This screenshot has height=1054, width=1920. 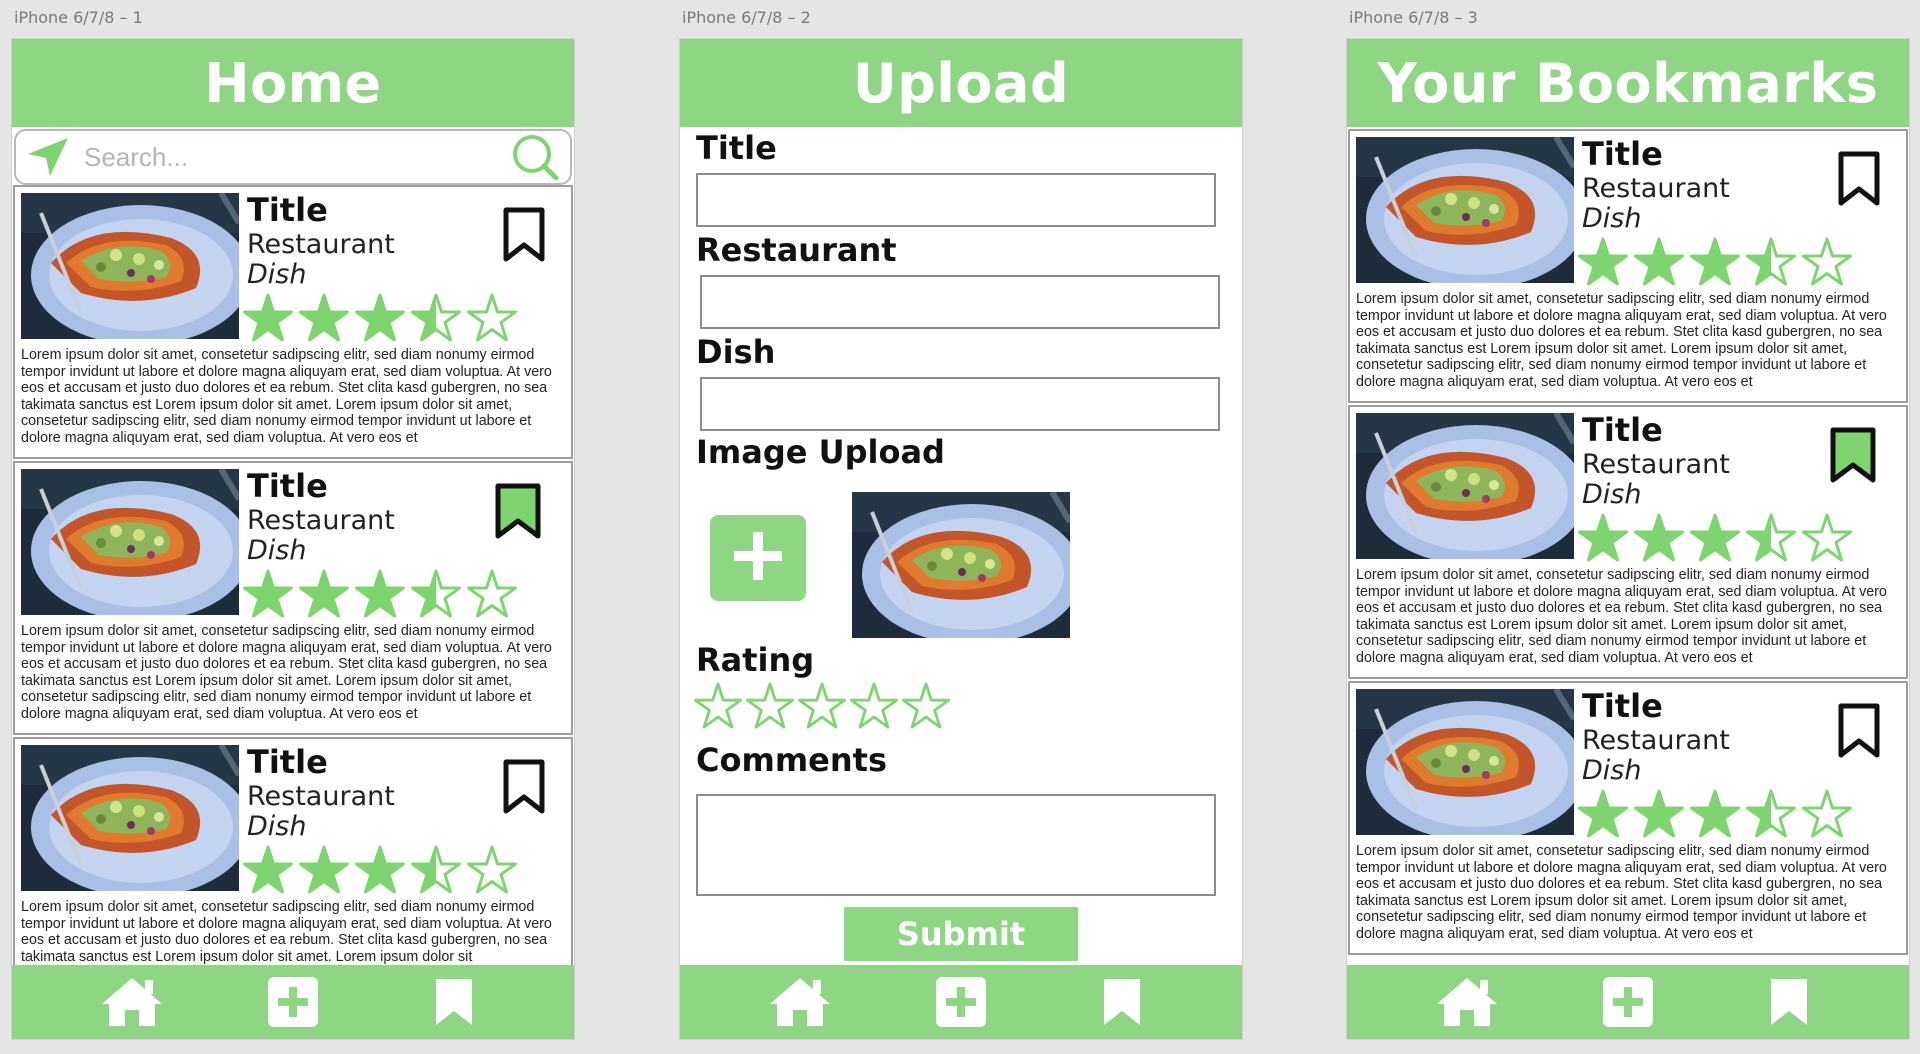 I want to click on title-input, so click(x=956, y=200).